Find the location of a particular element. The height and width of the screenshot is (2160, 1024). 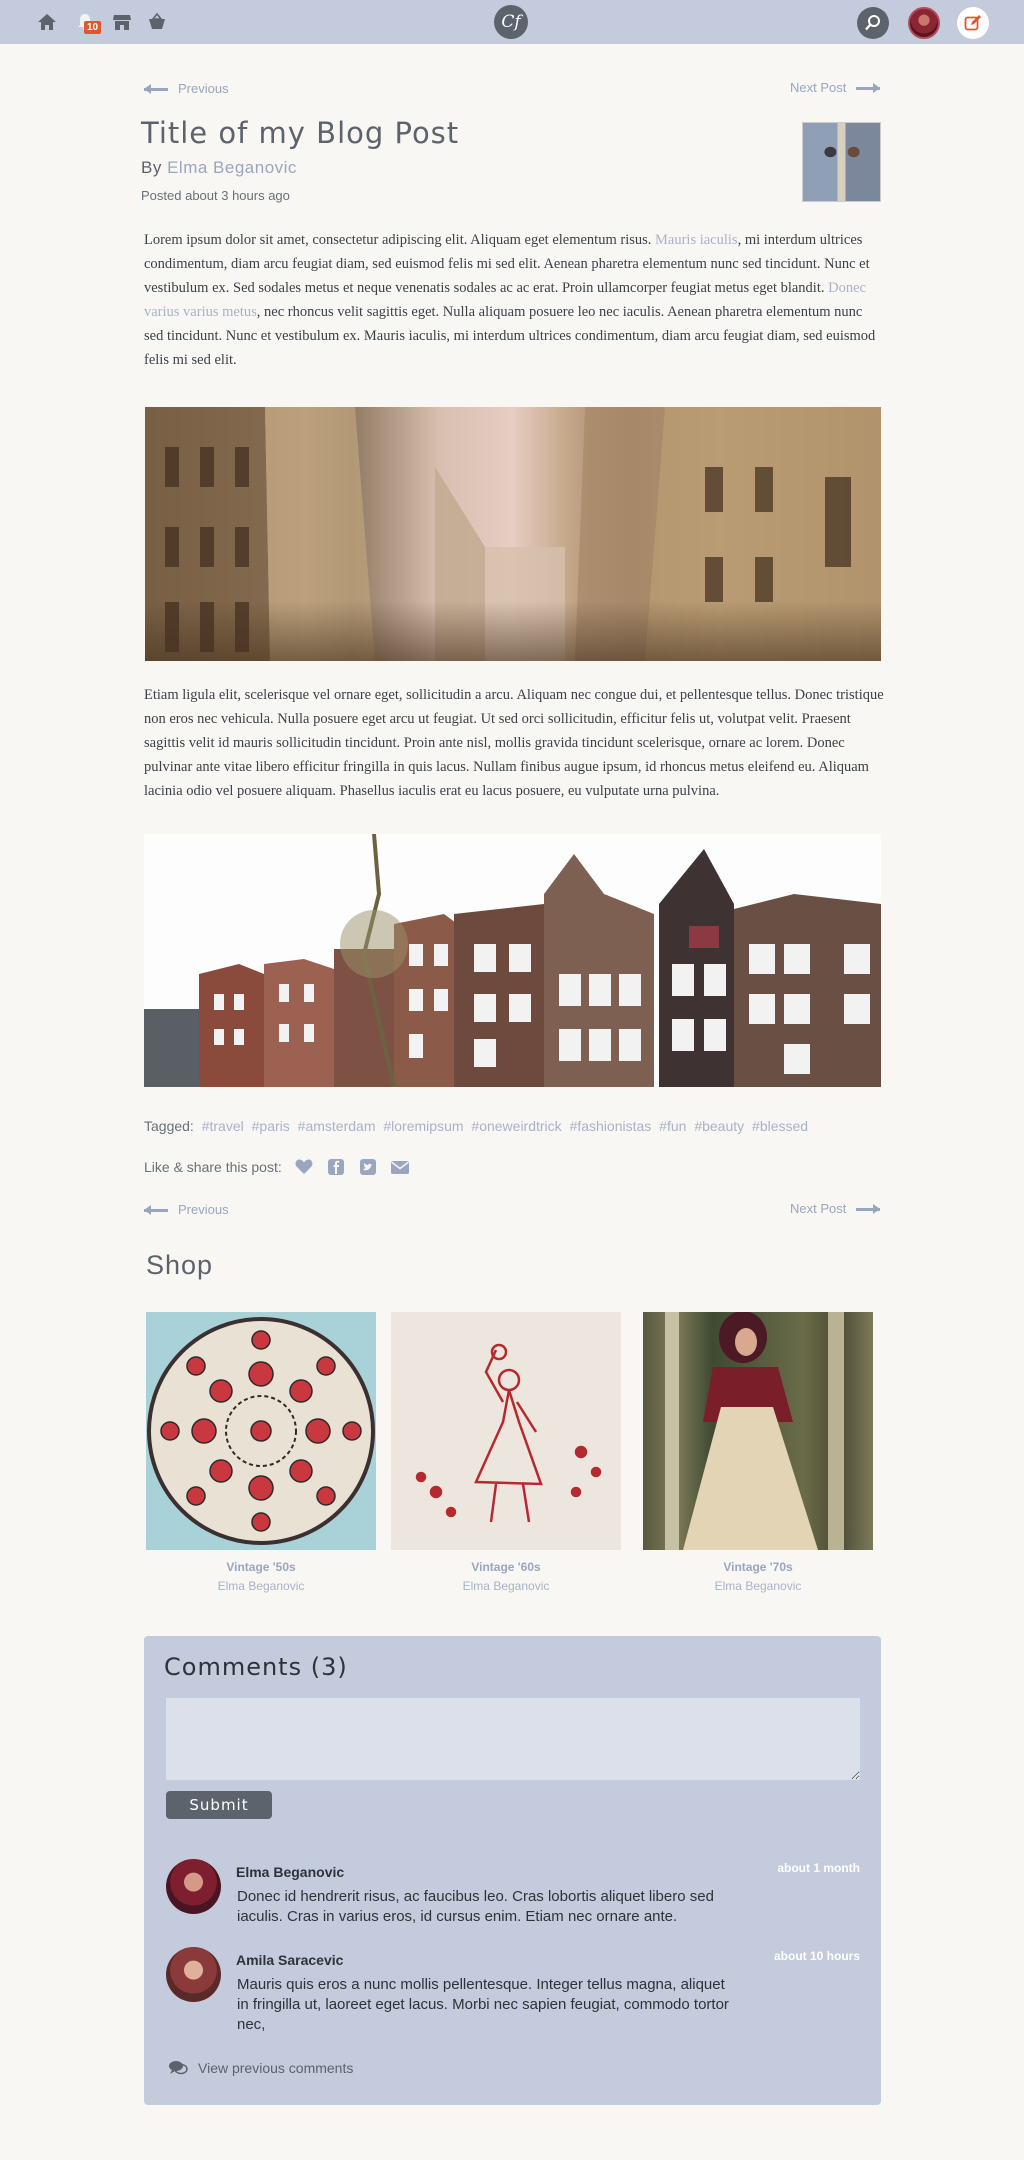

shop-item: Vintage '70s Elma Beganovic is located at coordinates (758, 1452).